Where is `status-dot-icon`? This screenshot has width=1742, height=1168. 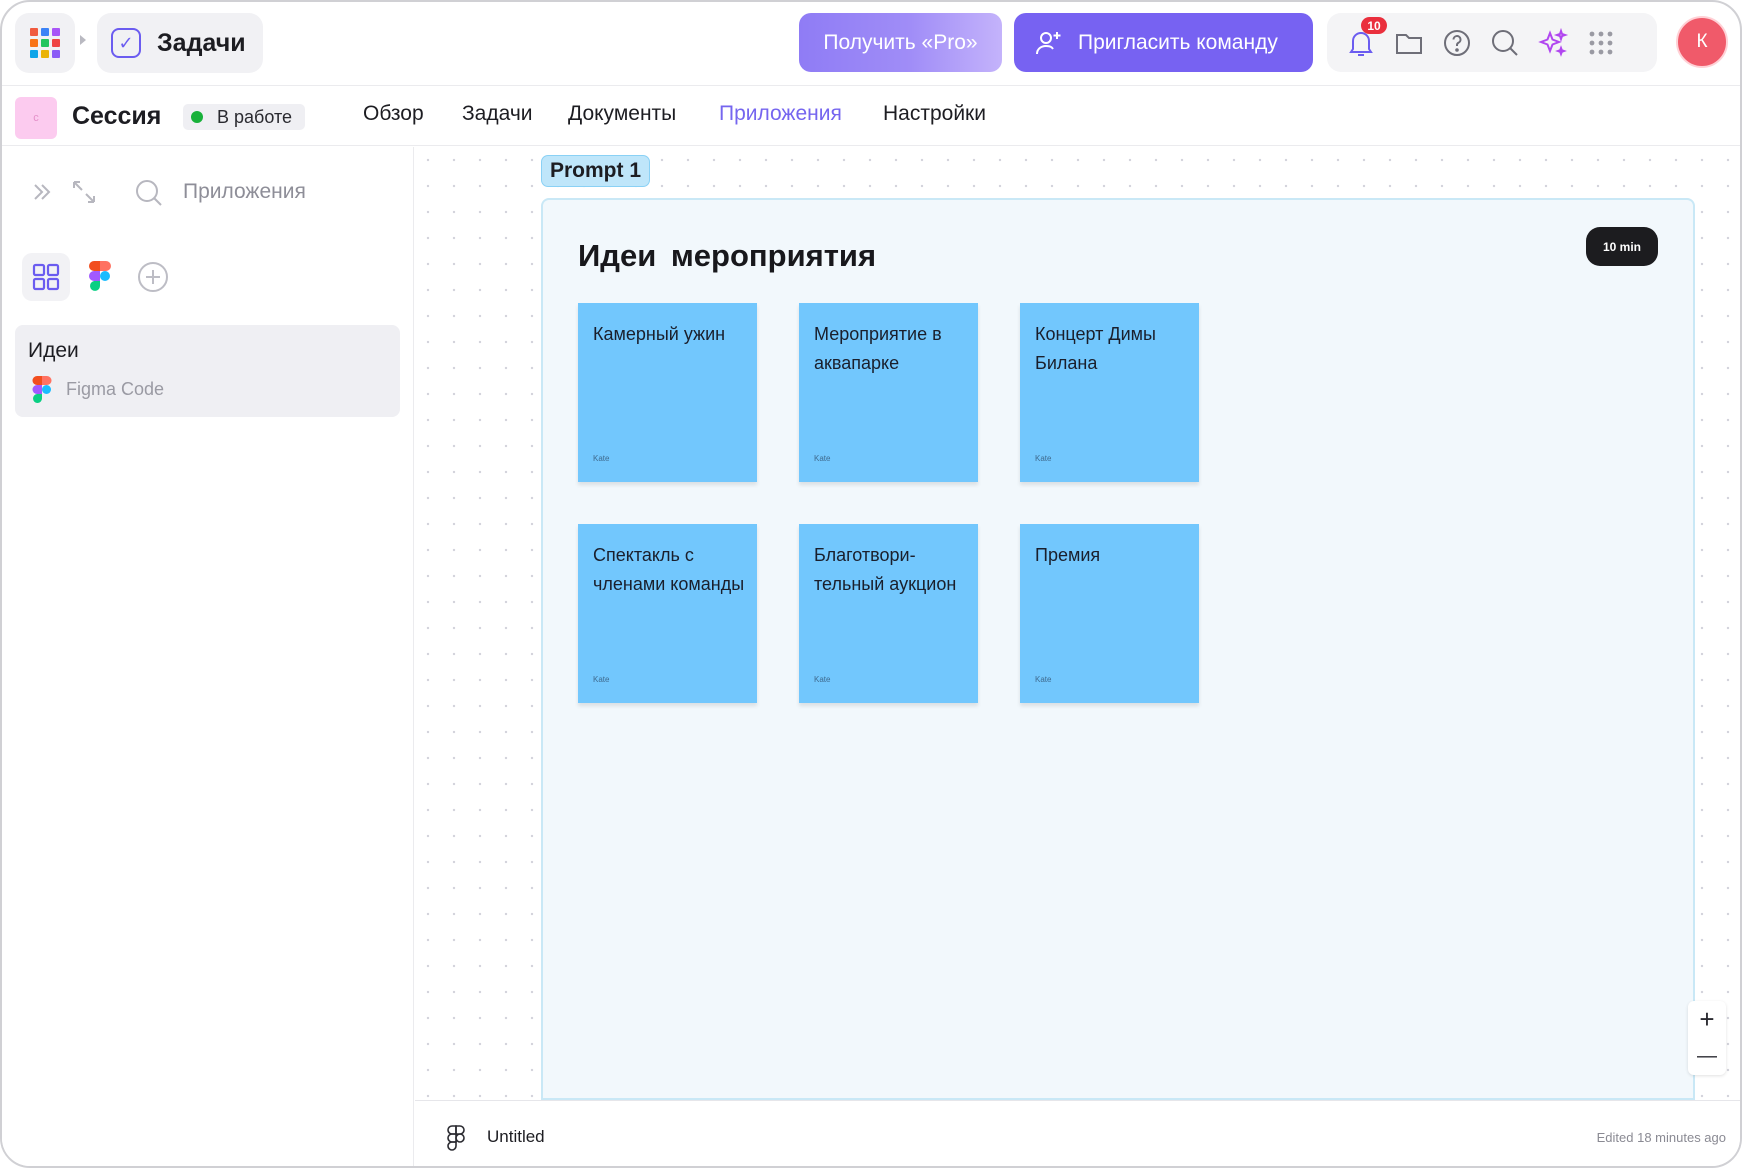
status-dot-icon is located at coordinates (197, 117).